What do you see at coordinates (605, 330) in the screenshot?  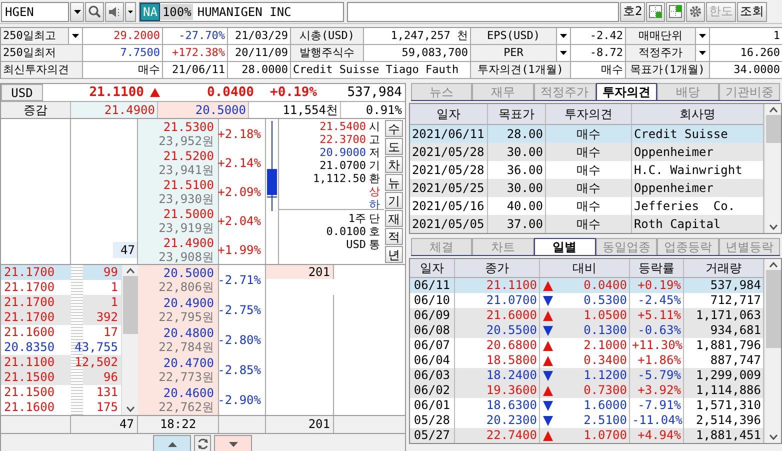 I see `table-cell: 0.1300` at bounding box center [605, 330].